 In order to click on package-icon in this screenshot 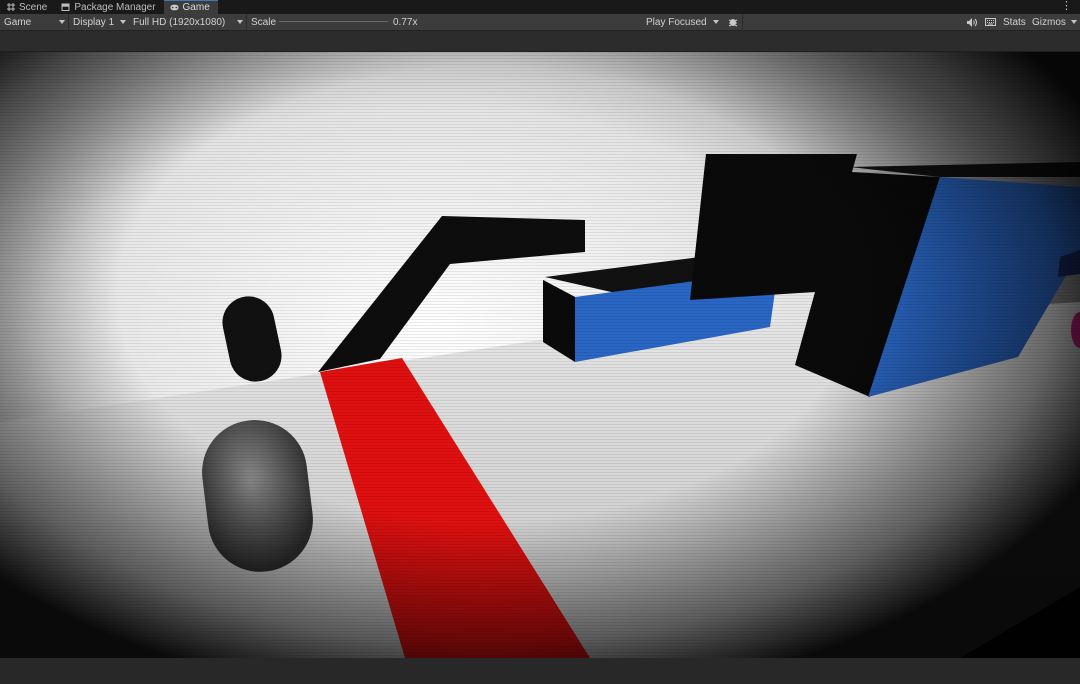, I will do `click(65, 7)`.